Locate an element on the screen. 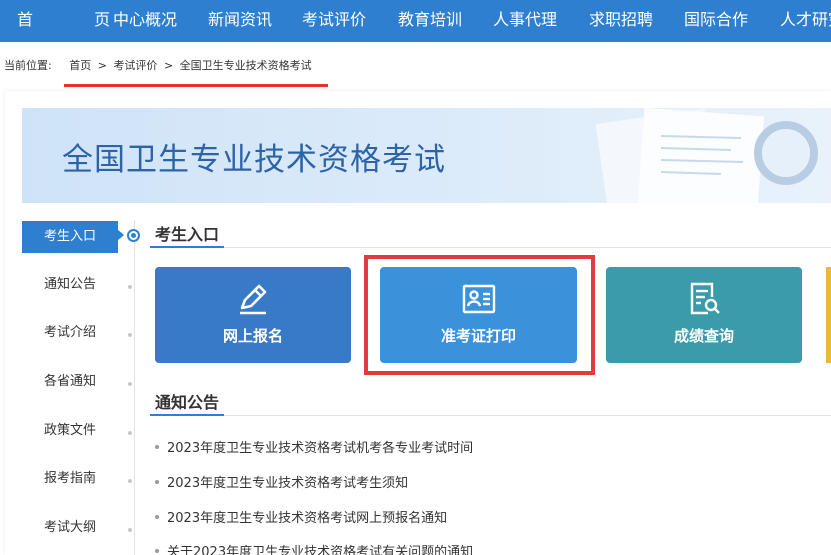 Image resolution: width=831 pixels, height=555 pixels. nav-item-center-overview: 中心概况 is located at coordinates (145, 21).